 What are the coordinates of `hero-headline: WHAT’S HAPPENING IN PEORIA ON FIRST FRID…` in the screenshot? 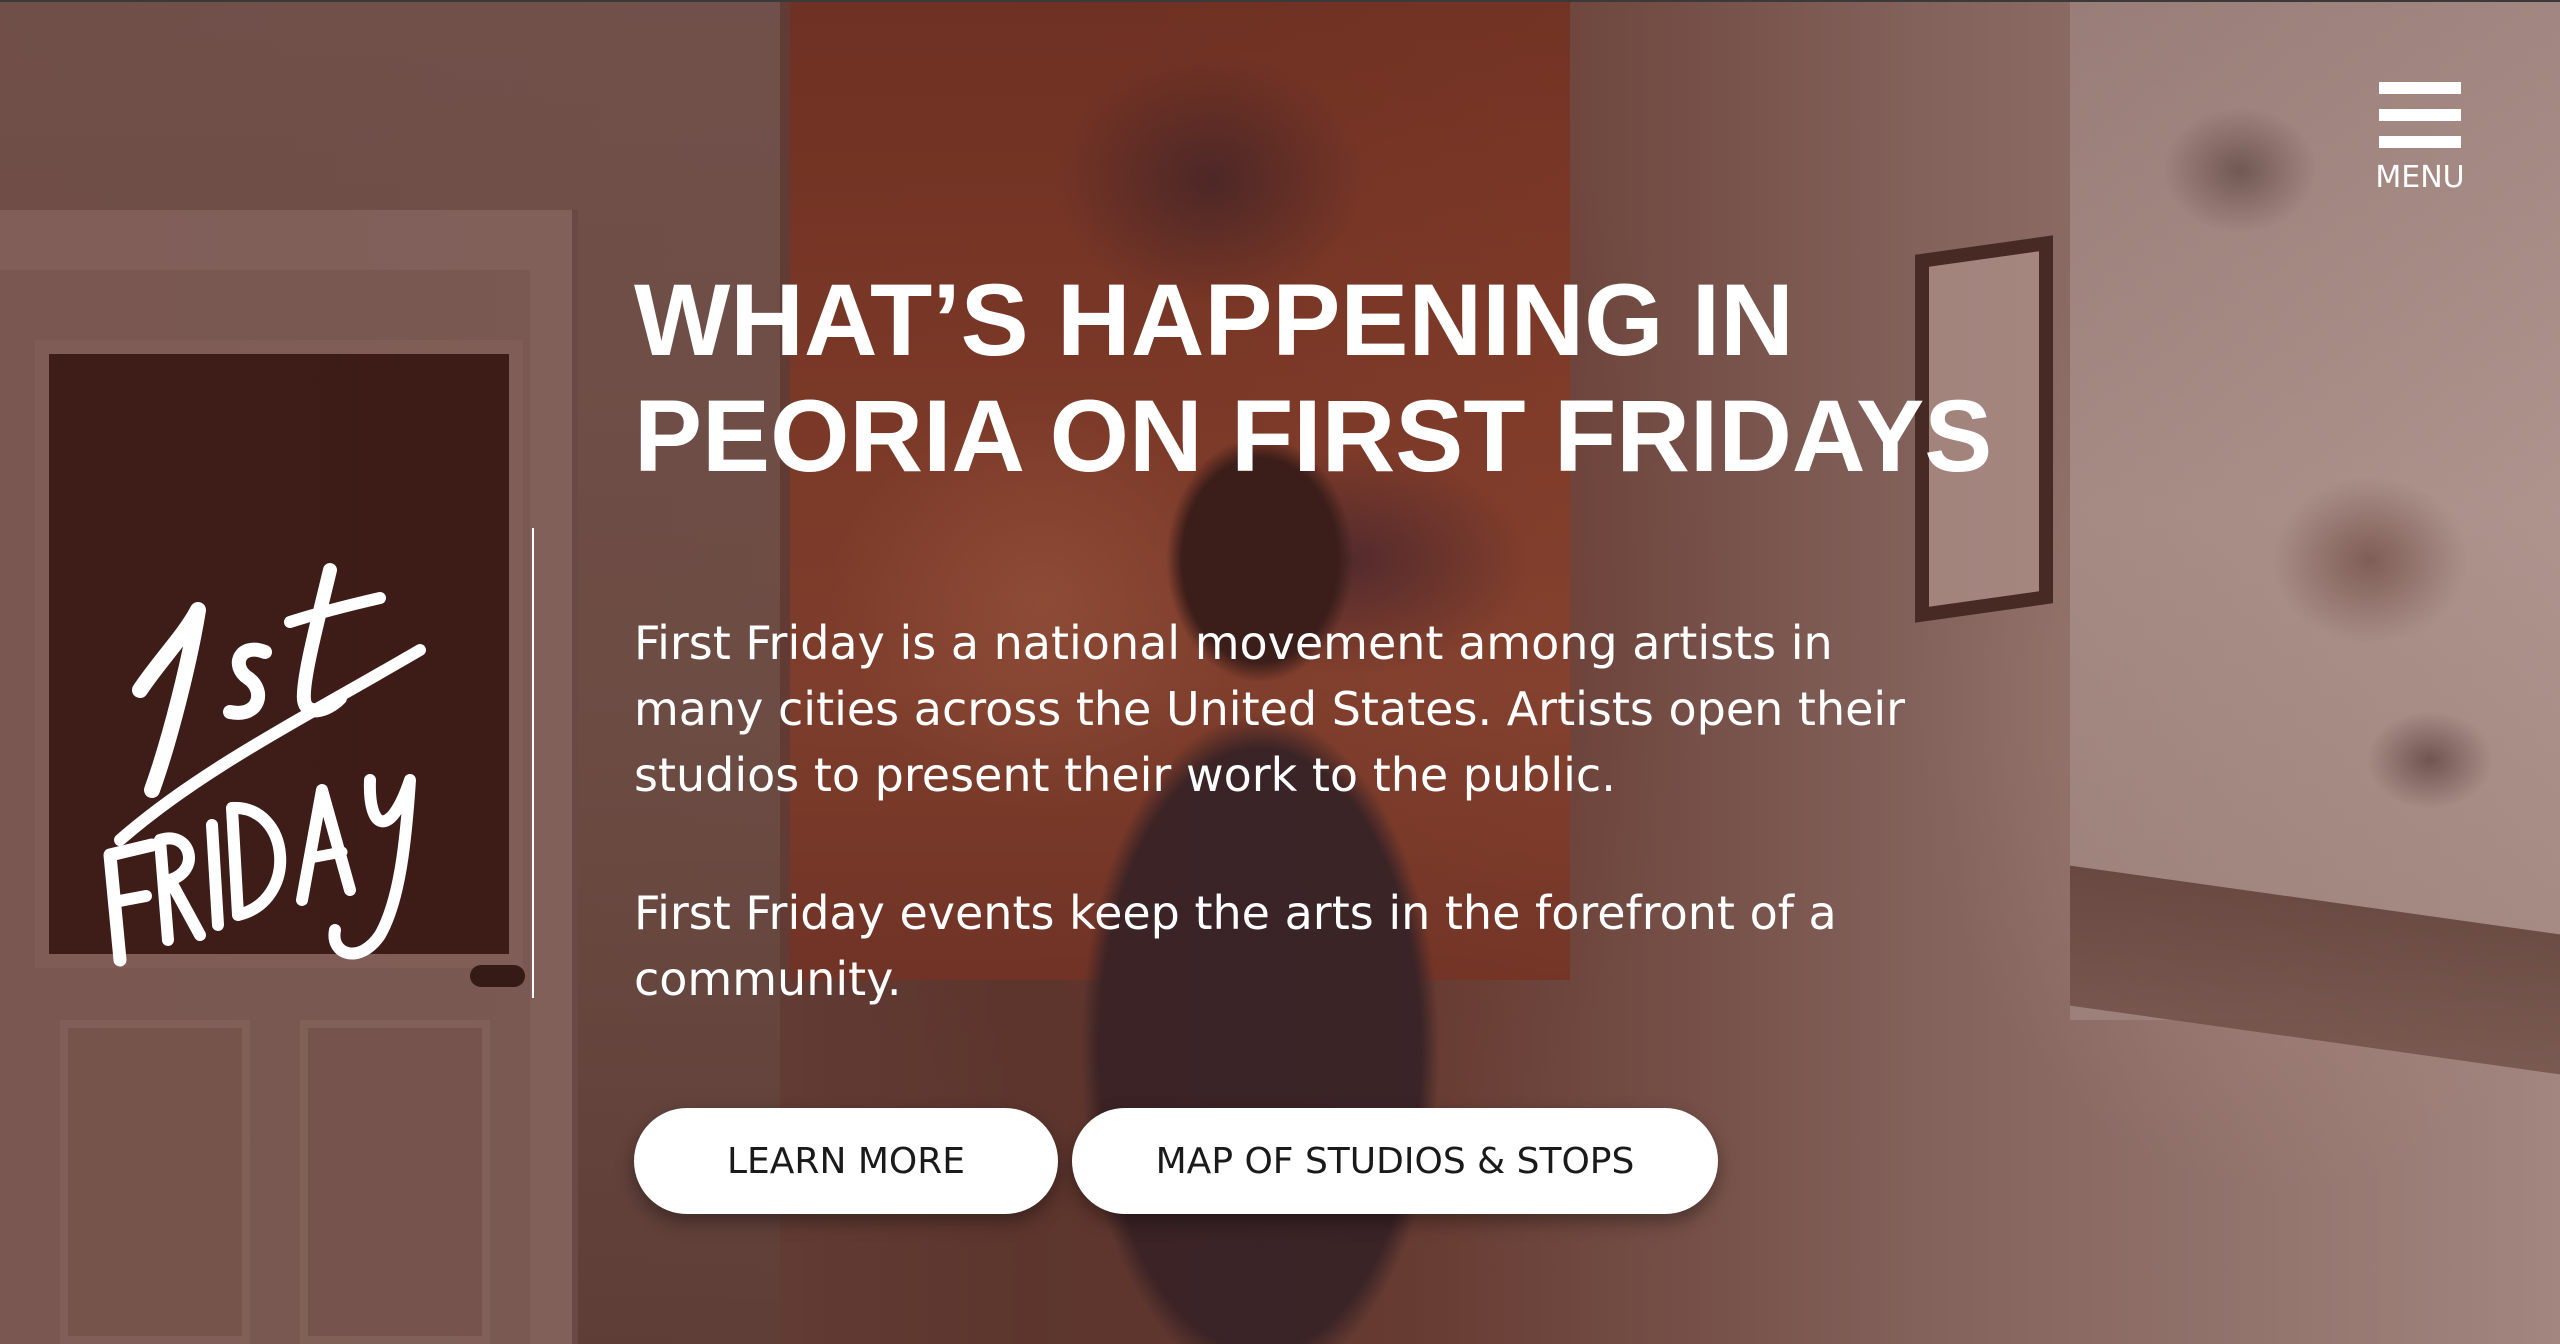 It's located at (1313, 378).